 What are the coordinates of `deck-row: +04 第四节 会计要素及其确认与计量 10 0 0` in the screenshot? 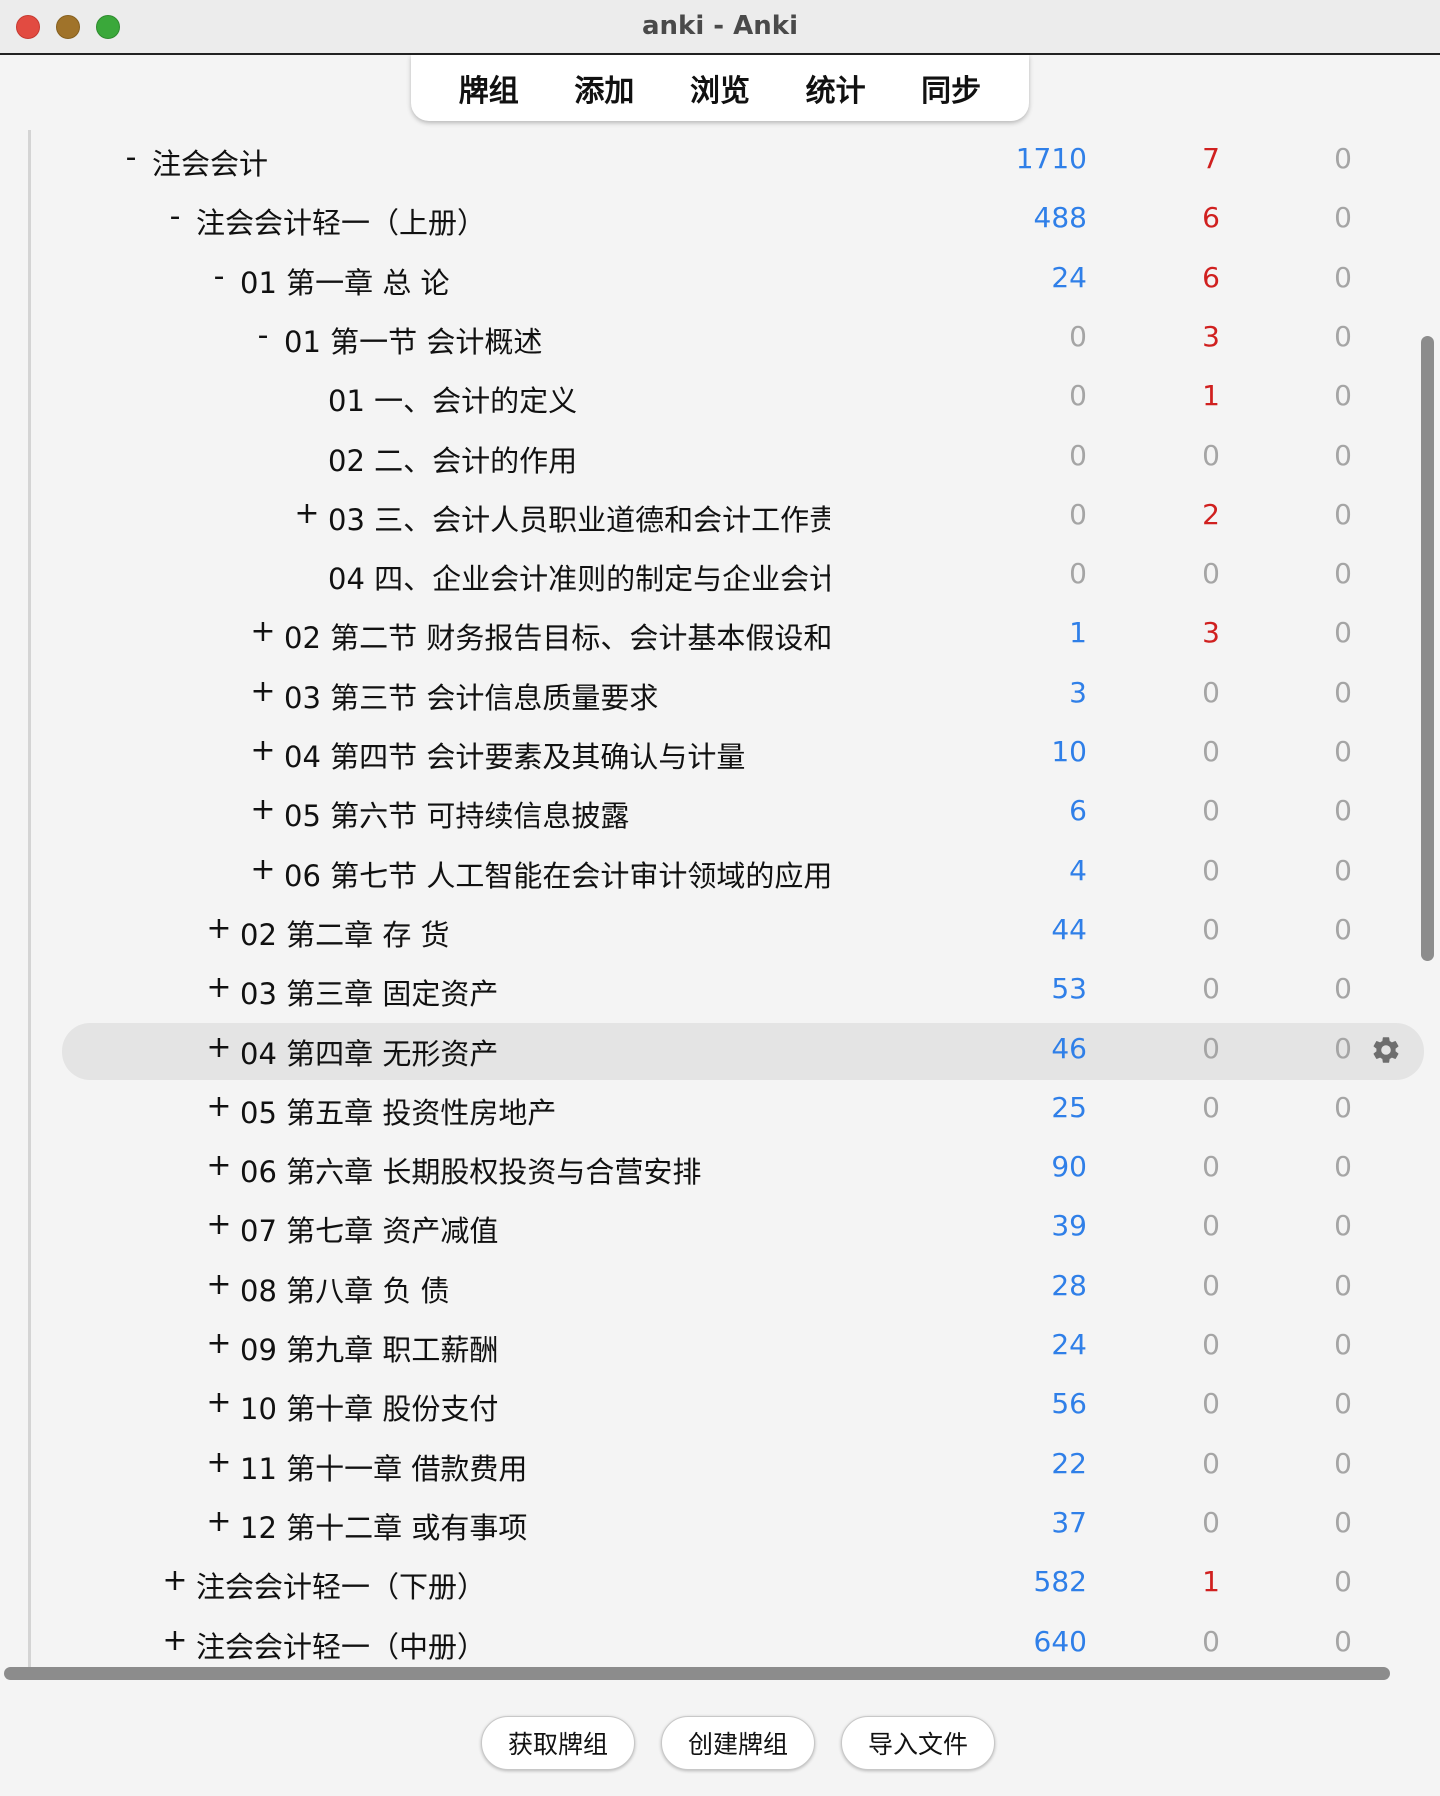 It's located at (728, 752).